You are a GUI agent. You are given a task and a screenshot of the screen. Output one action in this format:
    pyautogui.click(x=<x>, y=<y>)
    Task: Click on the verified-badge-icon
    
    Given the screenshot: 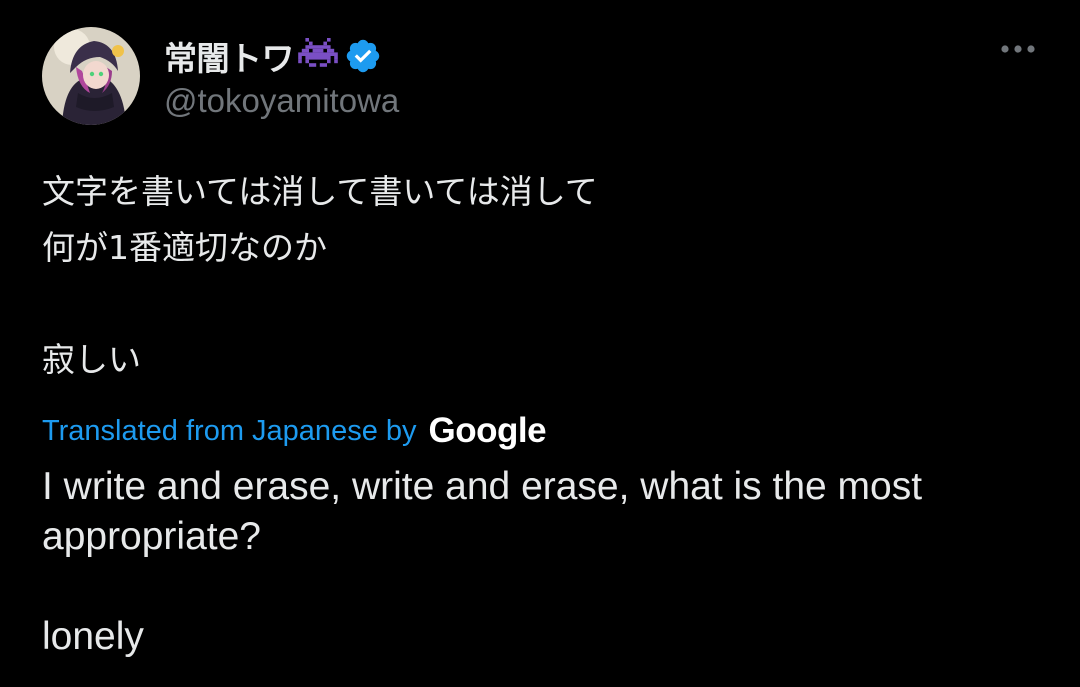 What is the action you would take?
    pyautogui.click(x=363, y=56)
    